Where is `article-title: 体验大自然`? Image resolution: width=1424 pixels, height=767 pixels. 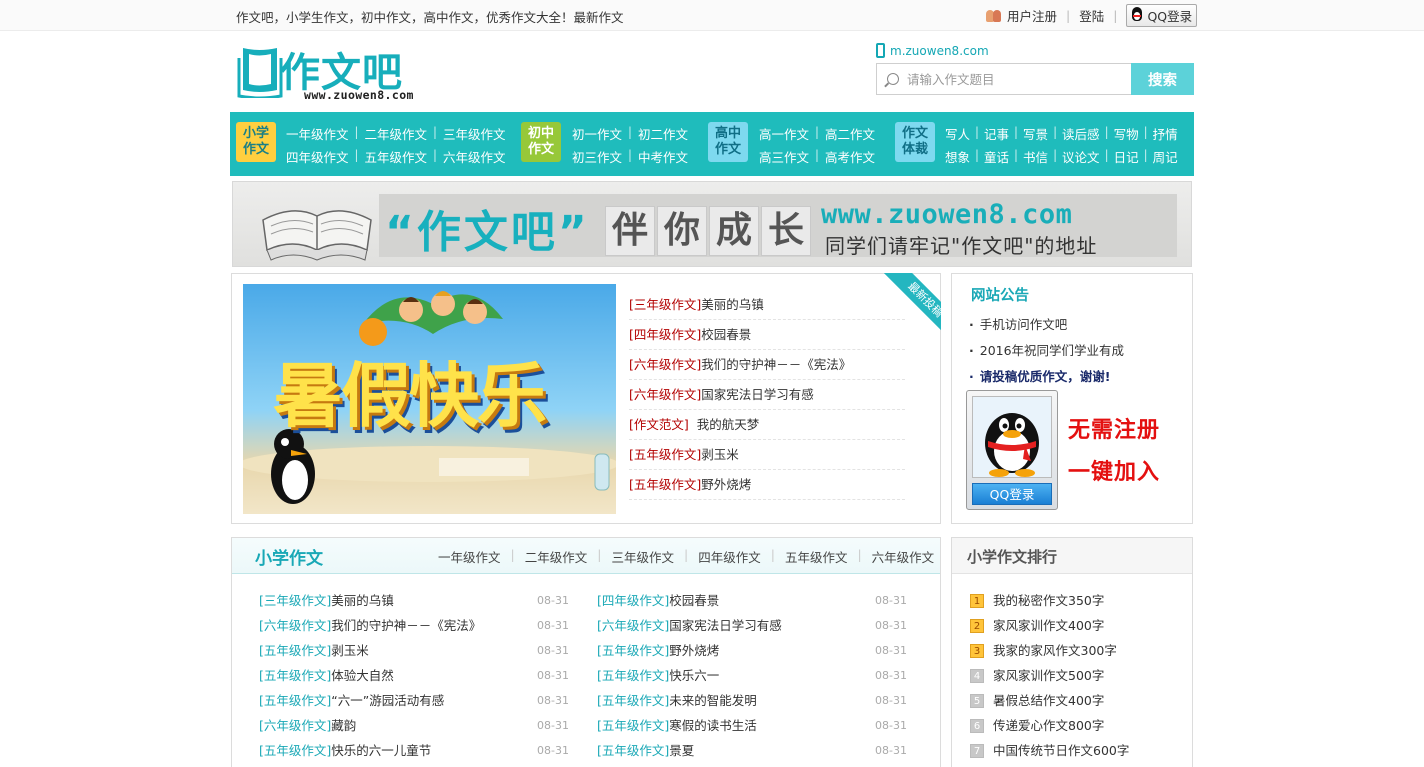 article-title: 体验大自然 is located at coordinates (362, 675).